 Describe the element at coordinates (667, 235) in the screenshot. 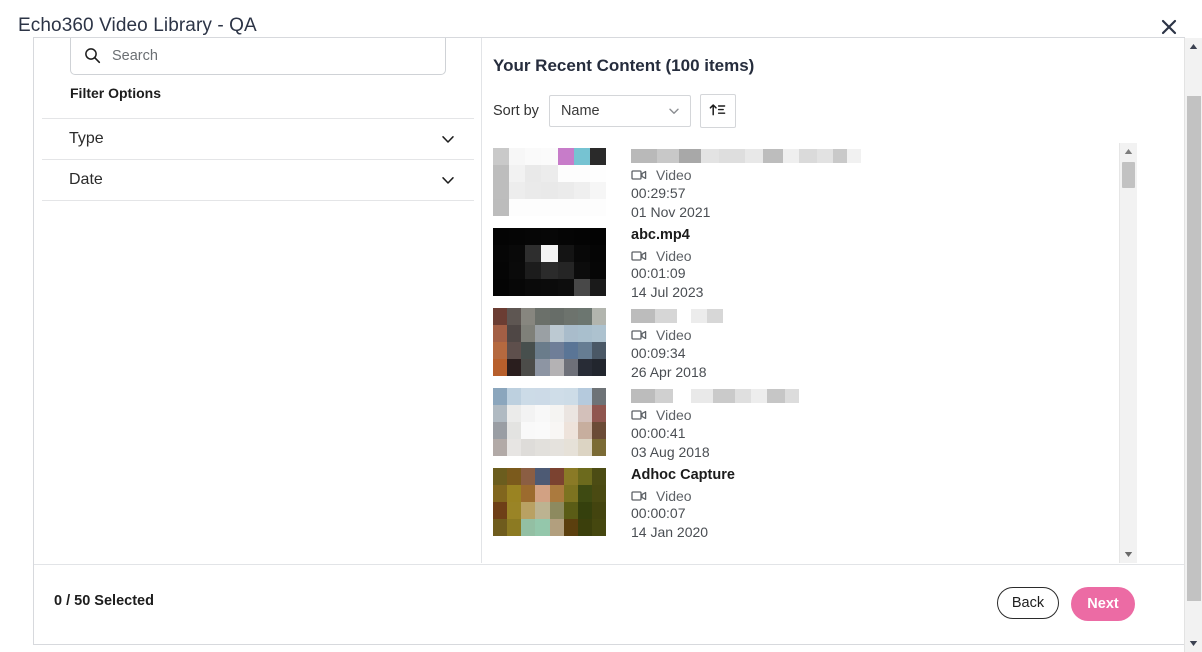

I see `item-title: abc.mp4` at that location.